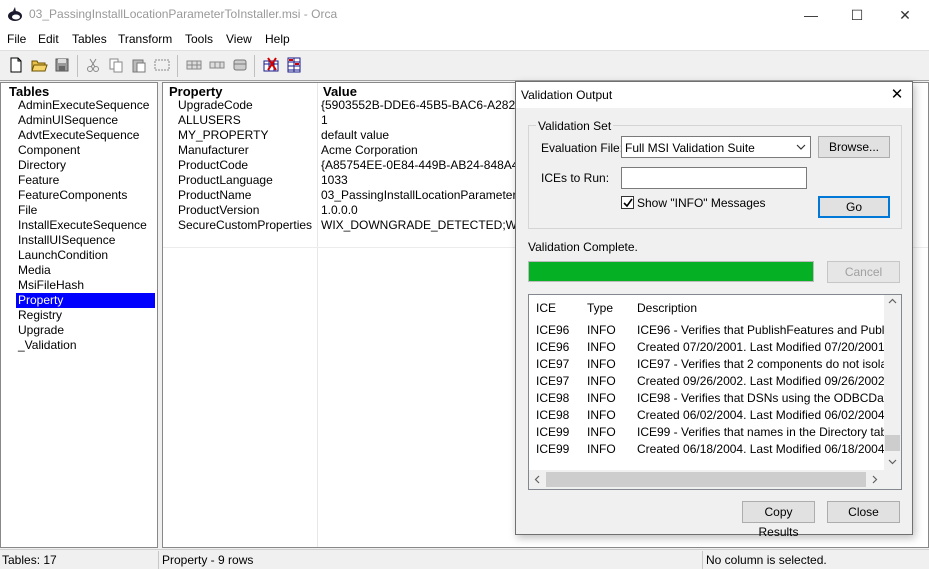  I want to click on grid-cell-property: ProductCode, so click(247, 165).